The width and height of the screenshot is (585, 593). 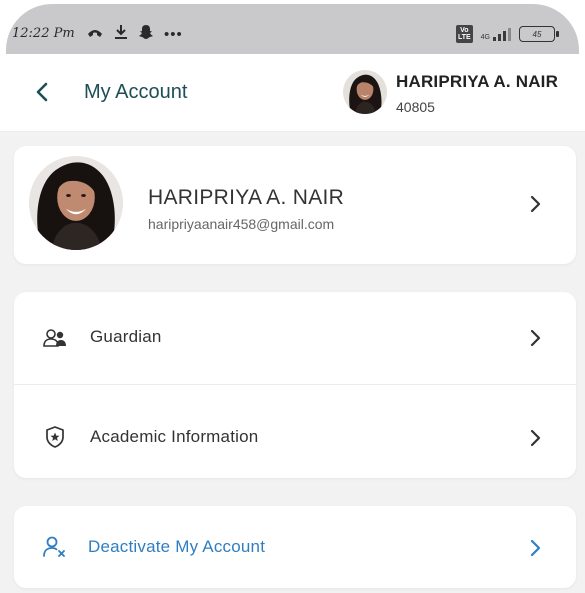 What do you see at coordinates (174, 436) in the screenshot?
I see `menu-item-label: Academic Information` at bounding box center [174, 436].